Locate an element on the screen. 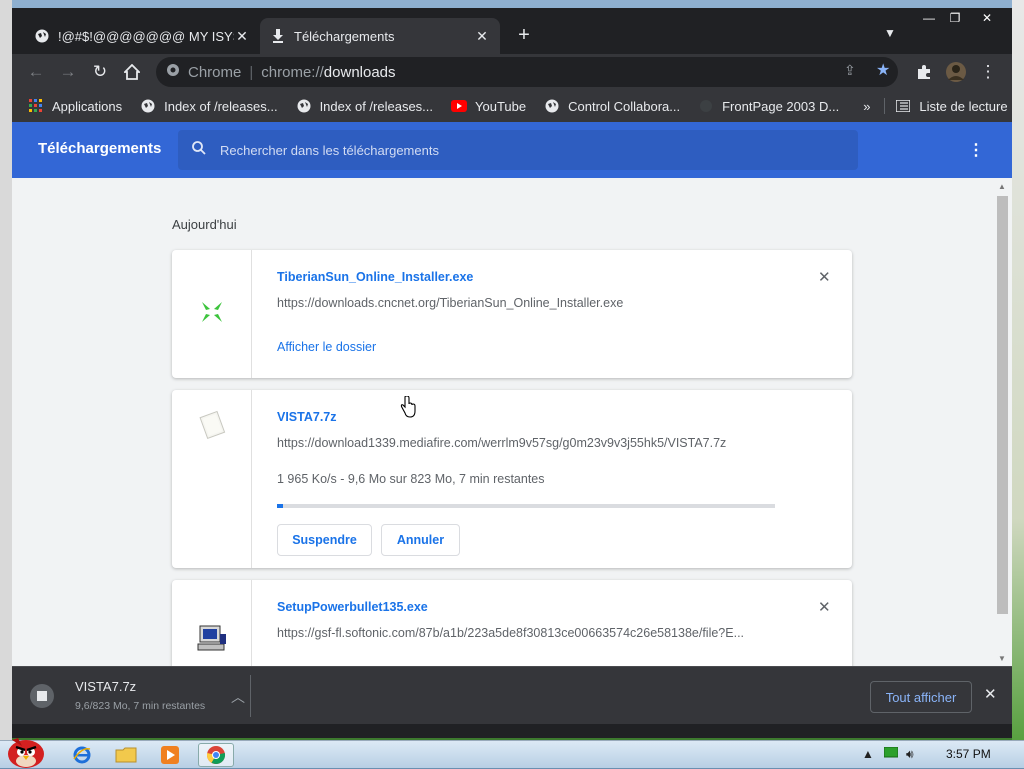 This screenshot has height=769, width=1024. scroll-up-arrow-icon: ▲ is located at coordinates (1002, 186).